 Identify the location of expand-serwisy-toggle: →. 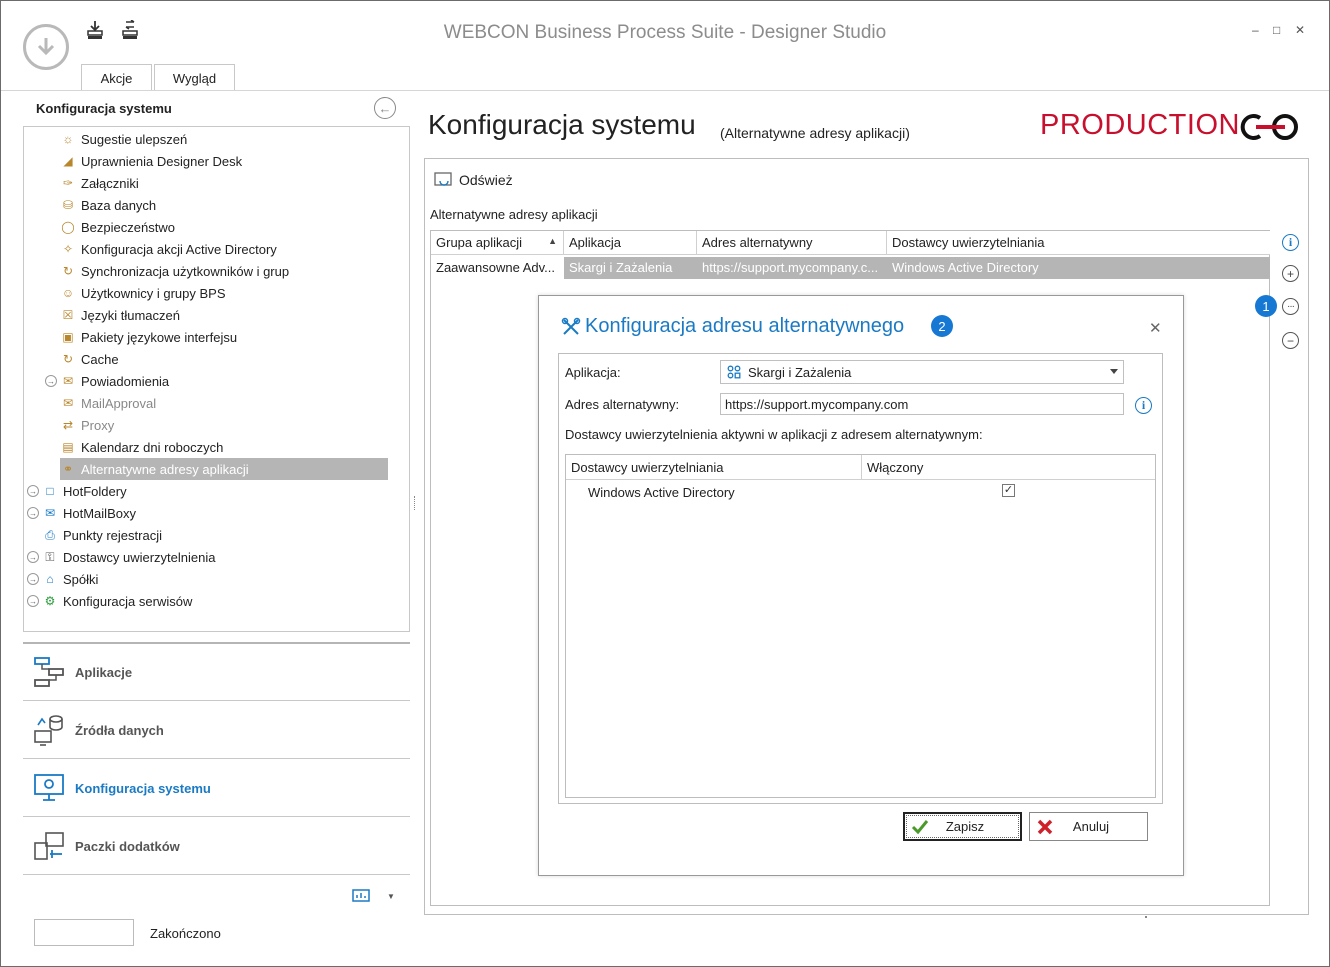
(33, 601).